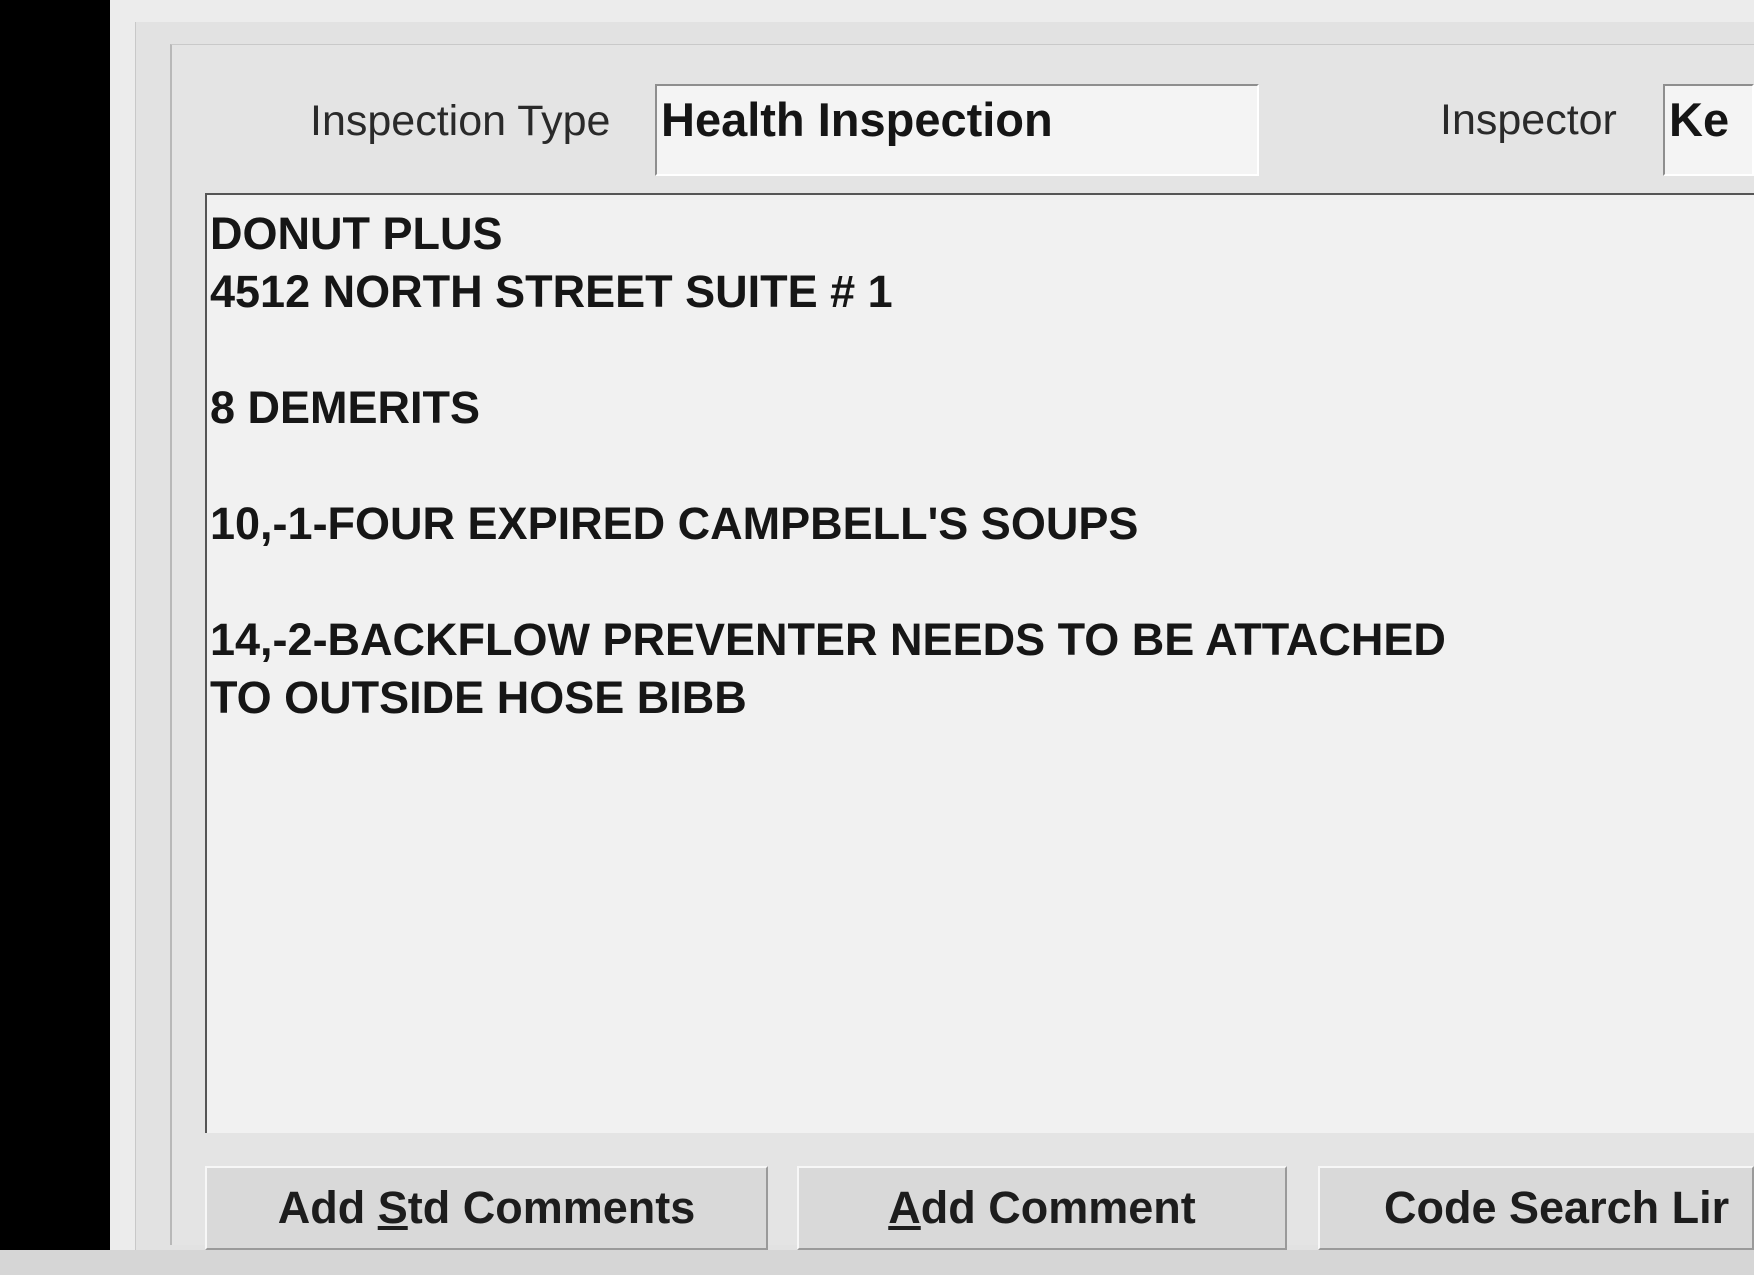  I want to click on inspector-label: Inspector, so click(1528, 120).